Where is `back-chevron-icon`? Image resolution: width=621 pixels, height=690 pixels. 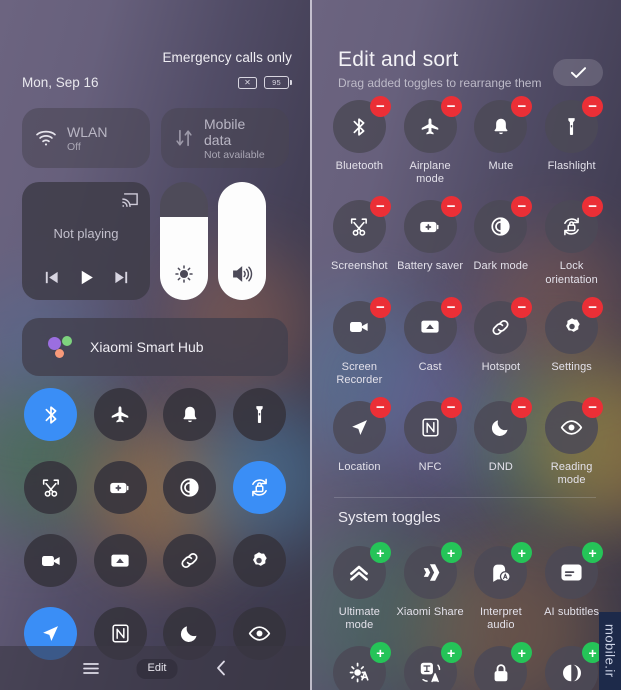
back-chevron-icon is located at coordinates (221, 668).